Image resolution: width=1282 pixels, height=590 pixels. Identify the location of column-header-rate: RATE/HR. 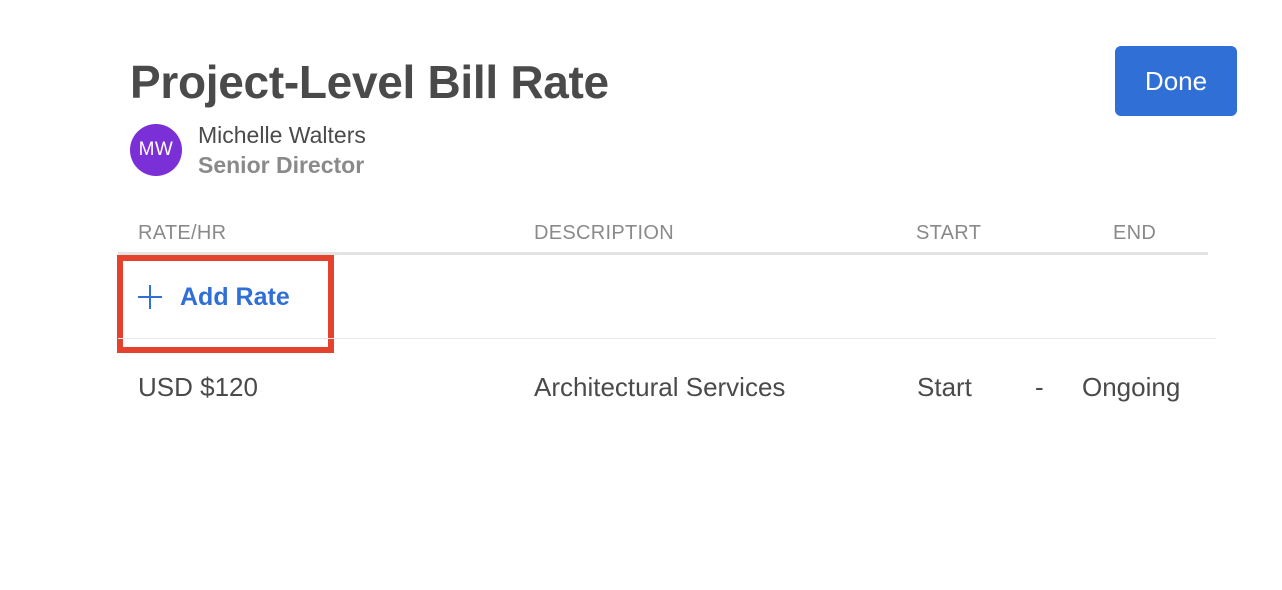
(182, 233).